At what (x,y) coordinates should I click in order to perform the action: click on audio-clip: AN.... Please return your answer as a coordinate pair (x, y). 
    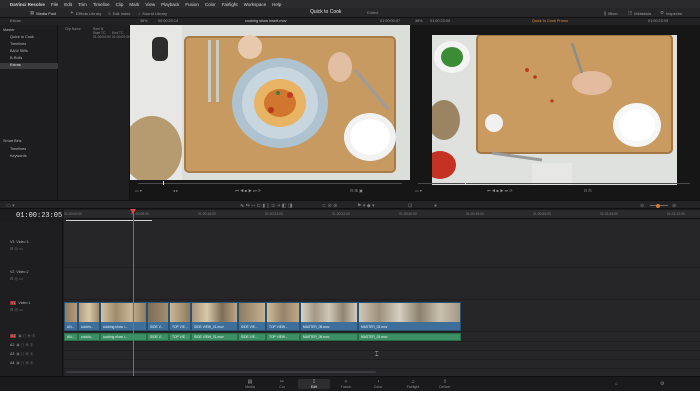
    Looking at the image, I should click on (71, 337).